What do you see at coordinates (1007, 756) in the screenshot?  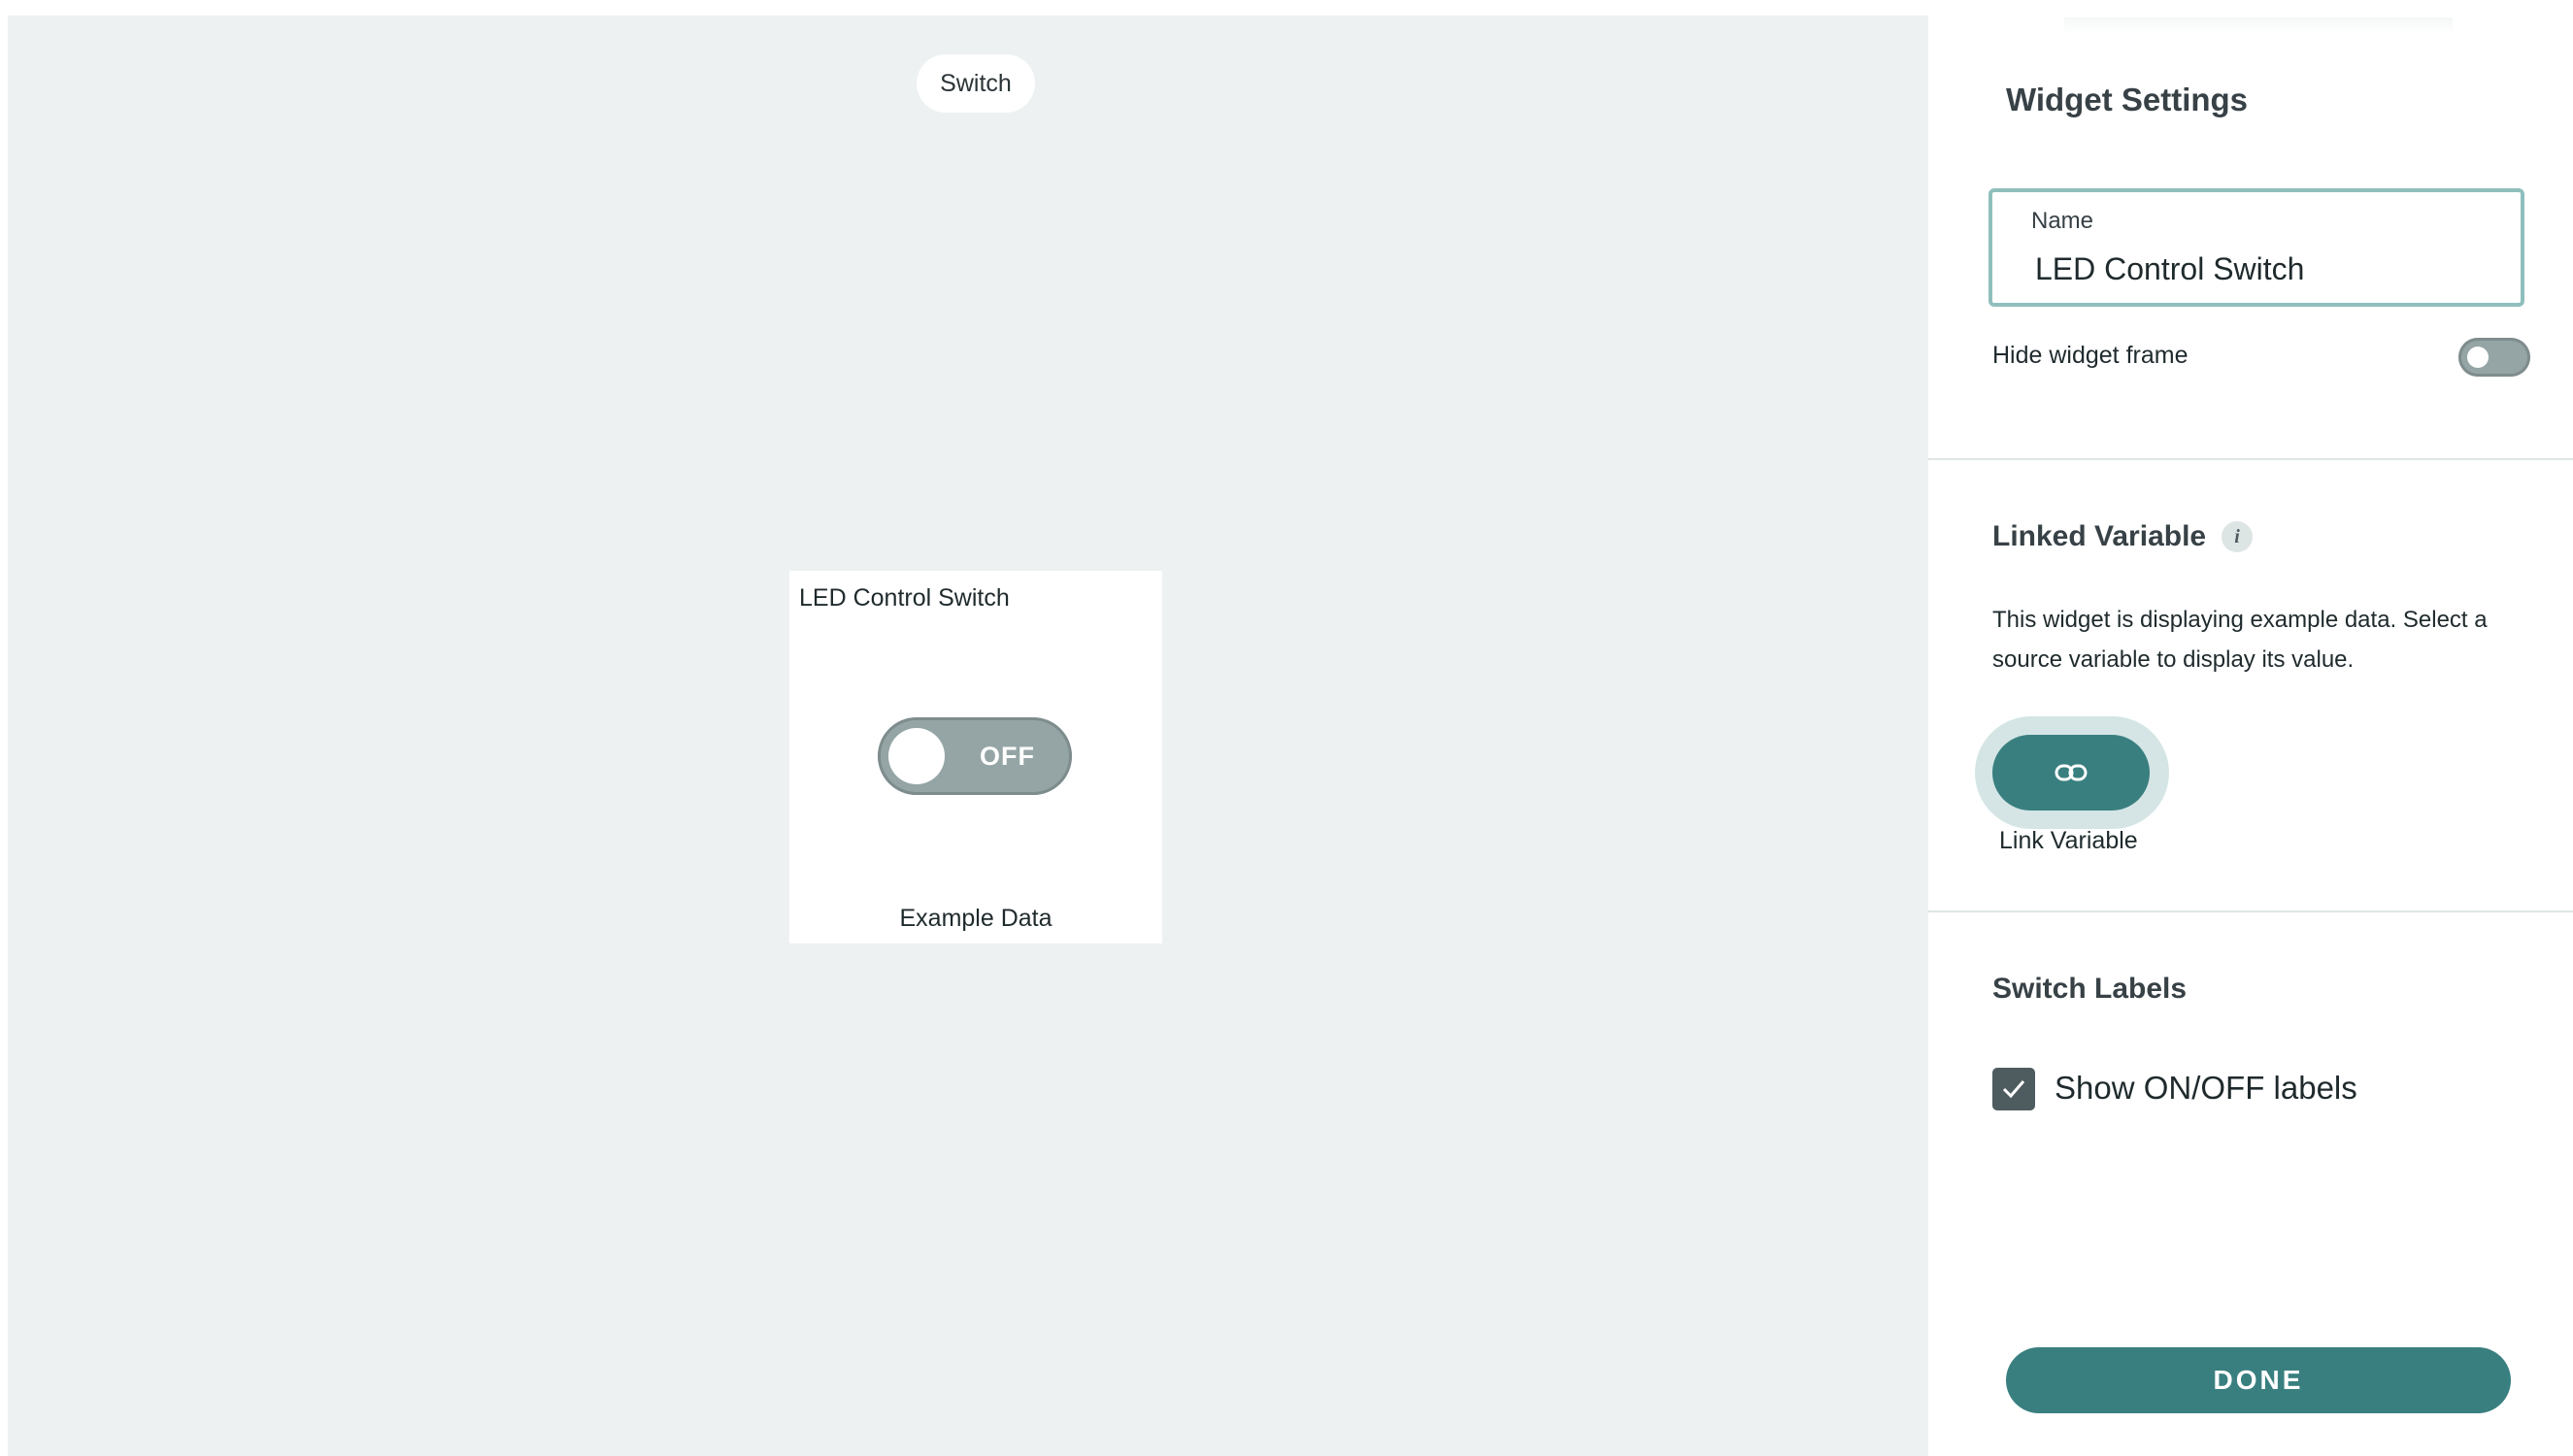 I see `switch-state-label: OFF` at bounding box center [1007, 756].